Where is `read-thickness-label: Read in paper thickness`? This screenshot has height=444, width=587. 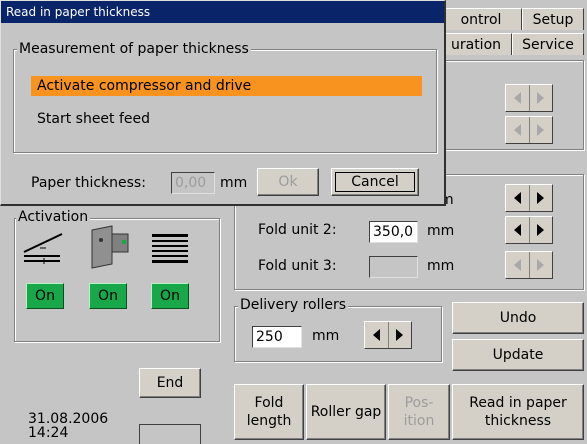
read-thickness-label: Read in paper thickness is located at coordinates (518, 412).